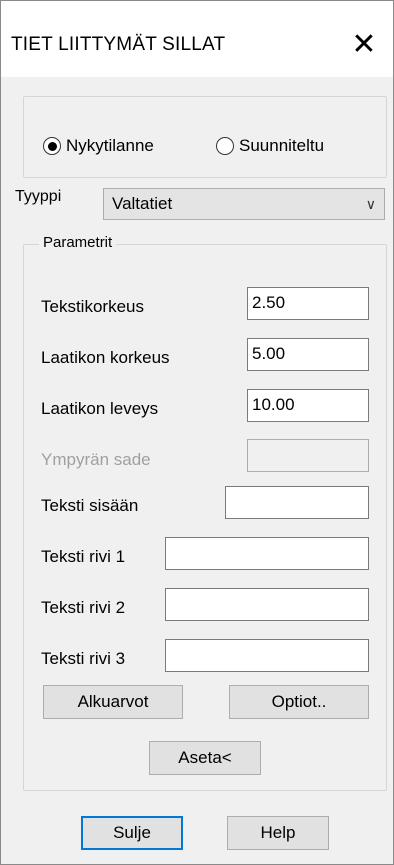 The image size is (394, 865). What do you see at coordinates (100, 408) in the screenshot?
I see `box-width-label: Laatikon leveys` at bounding box center [100, 408].